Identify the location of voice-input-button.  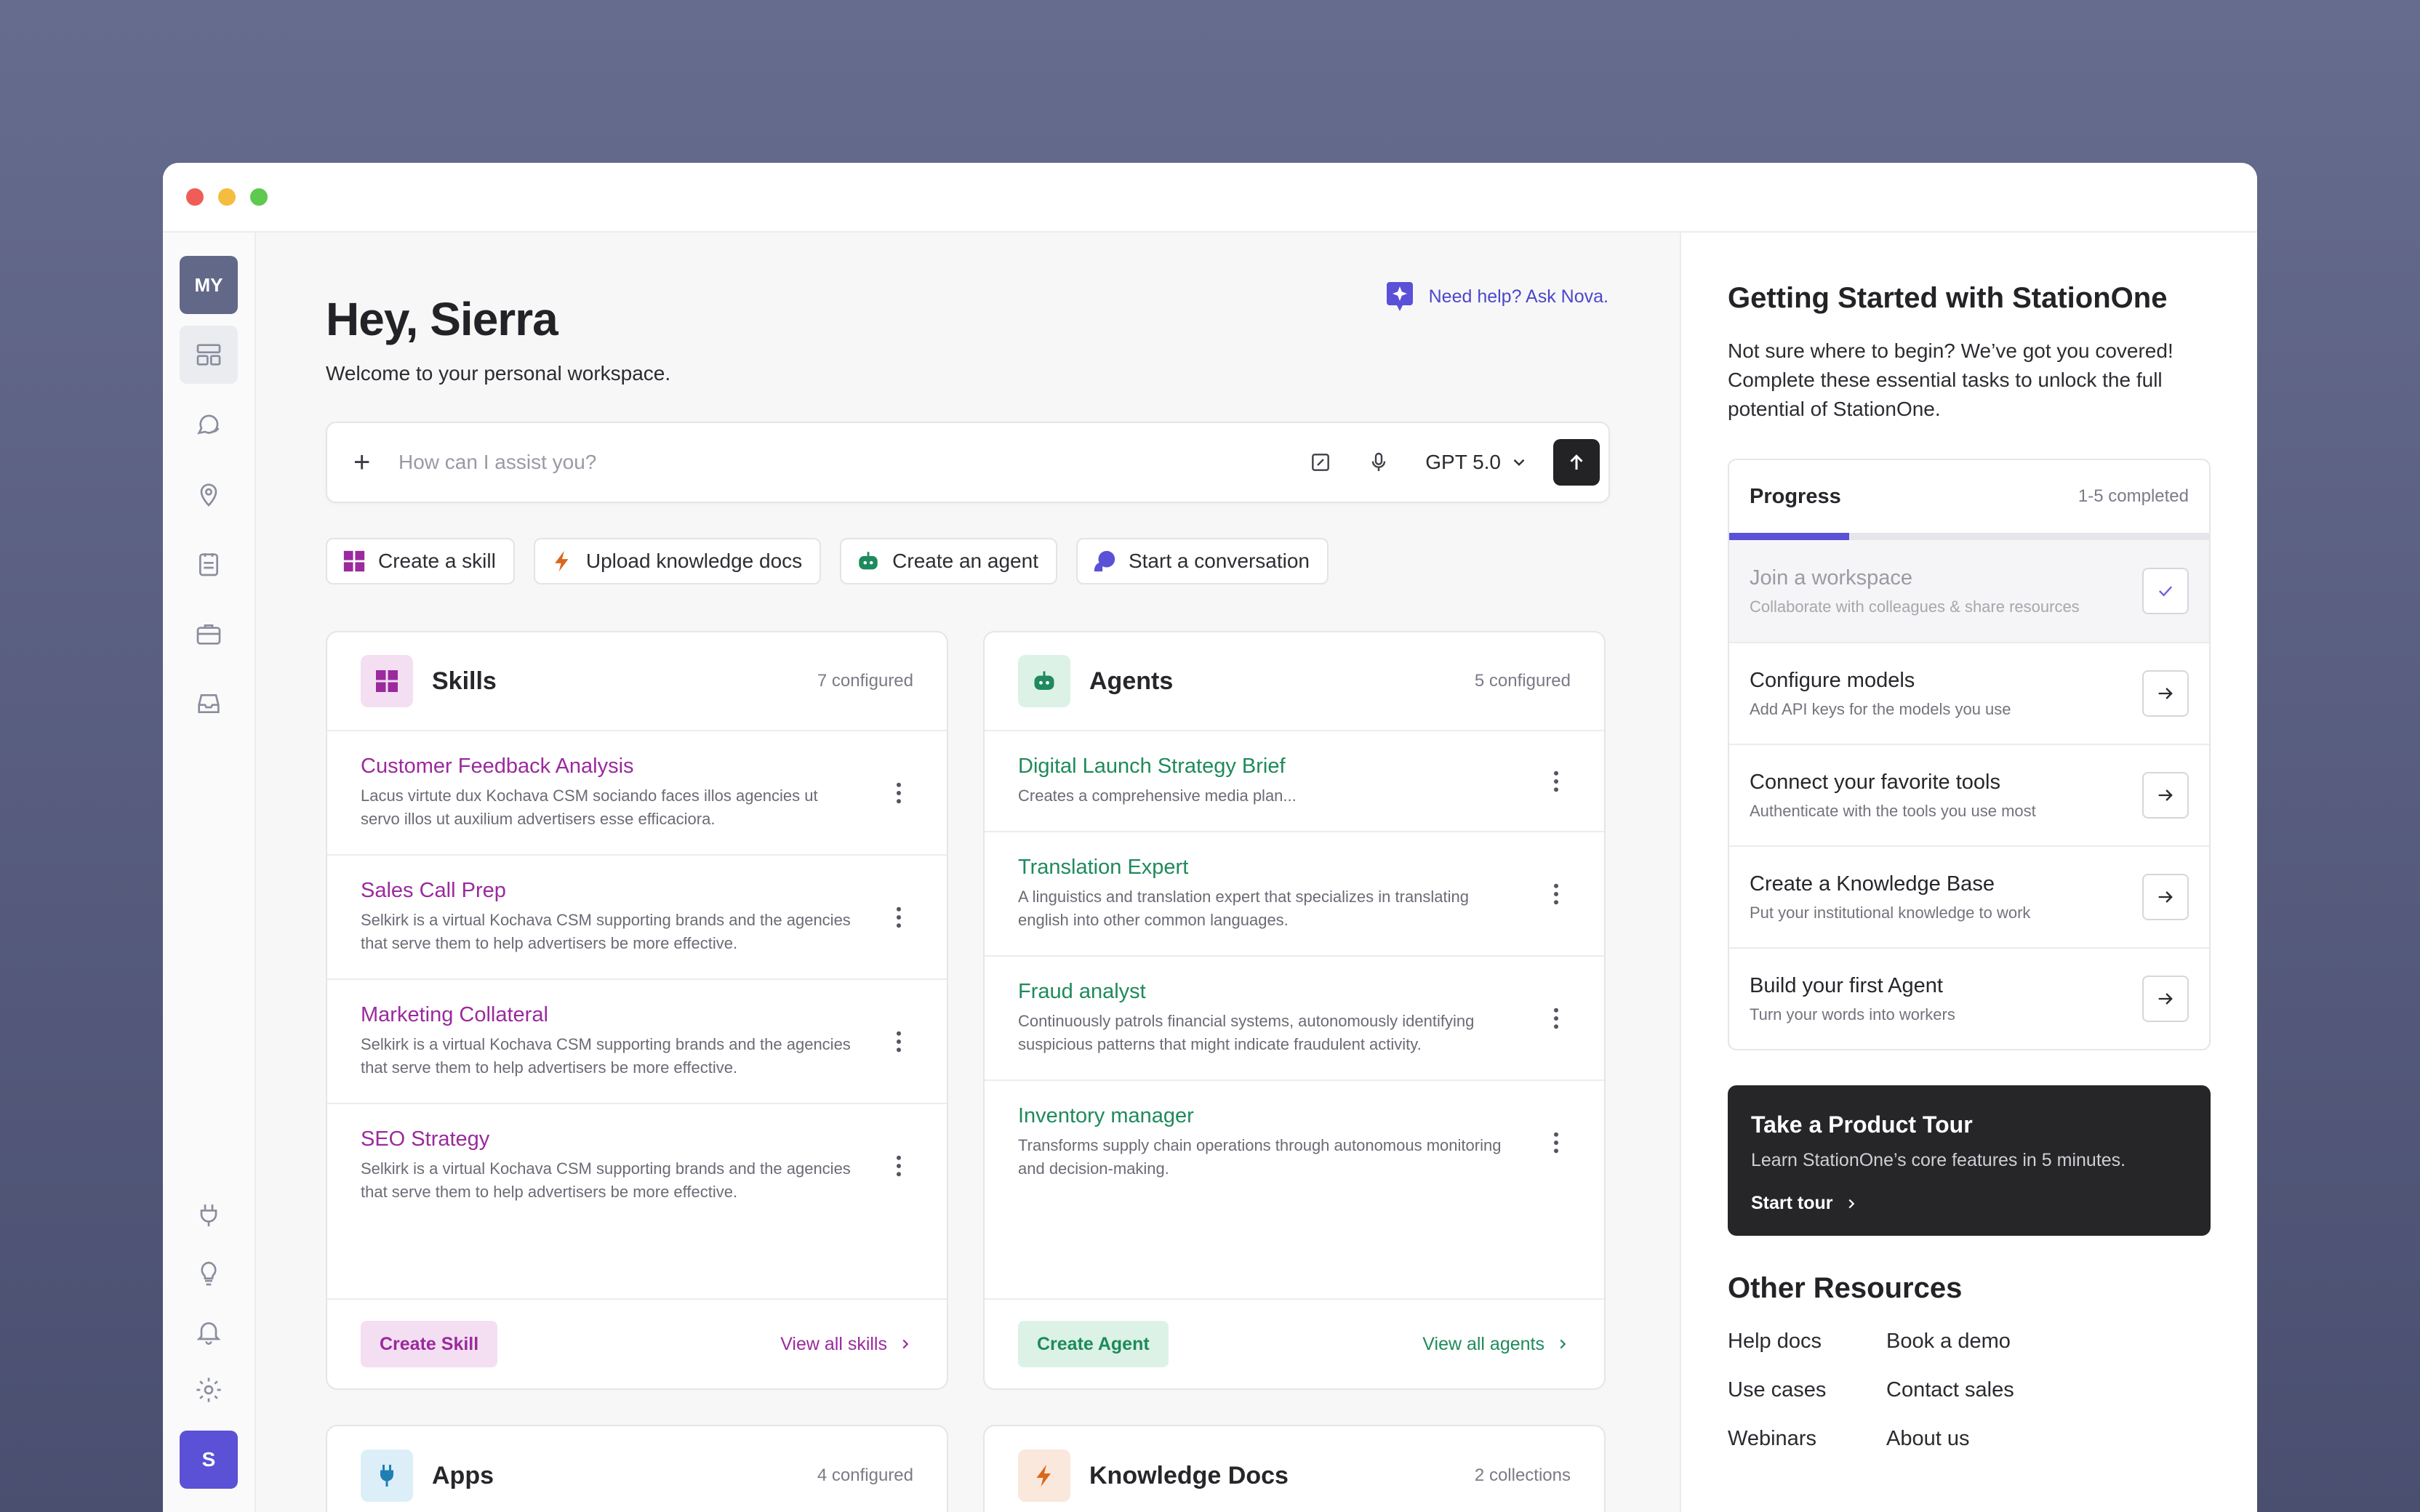
(1378, 462).